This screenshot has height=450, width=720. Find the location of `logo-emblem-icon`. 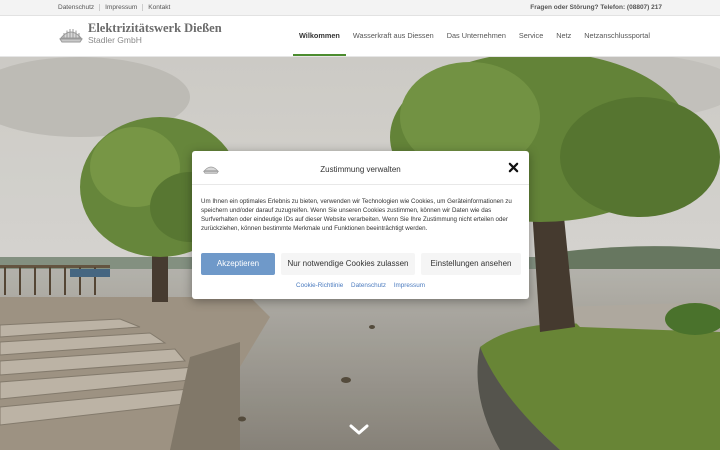

logo-emblem-icon is located at coordinates (71, 35).